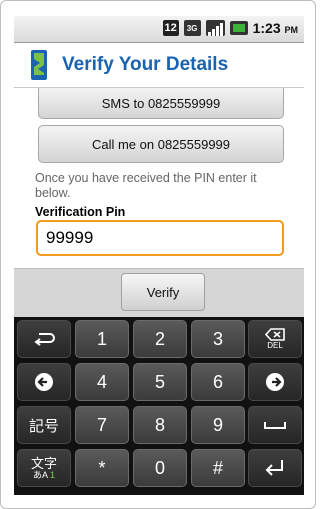 The image size is (320, 509). I want to click on delete-key-label: DEL, so click(275, 345).